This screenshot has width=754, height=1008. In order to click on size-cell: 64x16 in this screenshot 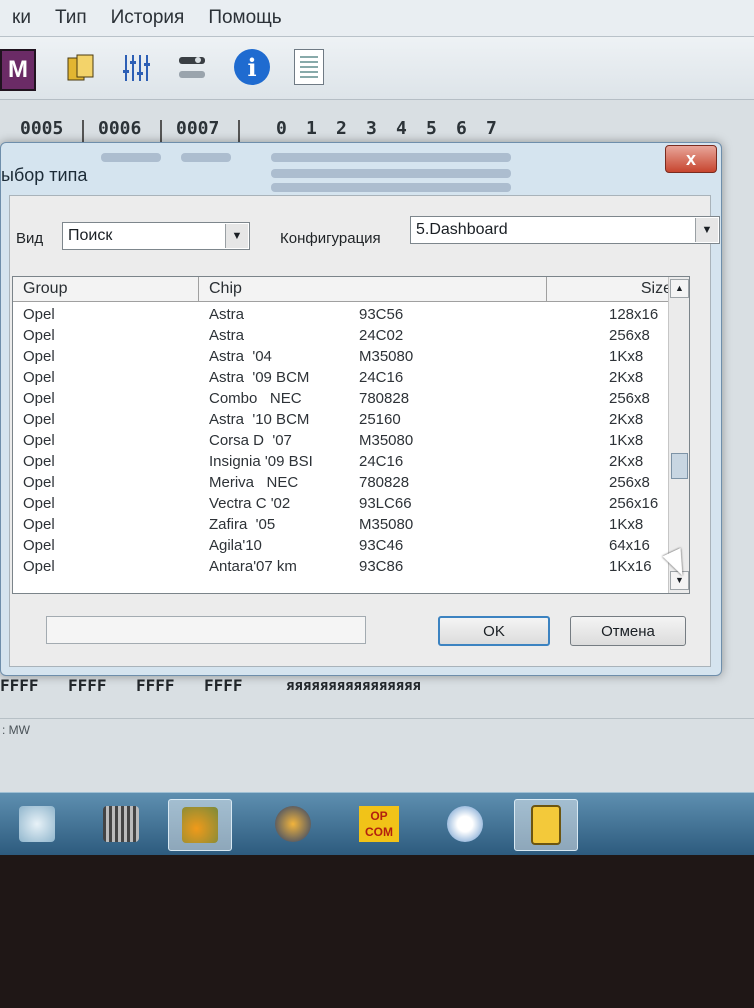, I will do `click(629, 545)`.